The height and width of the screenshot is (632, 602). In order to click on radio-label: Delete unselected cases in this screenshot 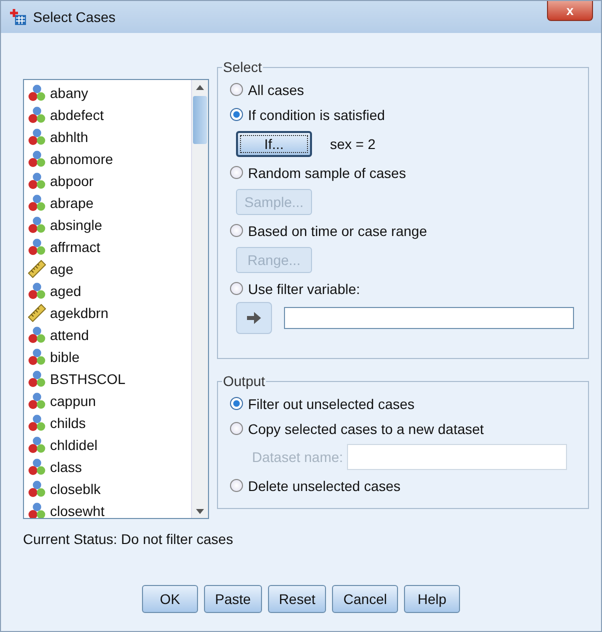, I will do `click(324, 486)`.